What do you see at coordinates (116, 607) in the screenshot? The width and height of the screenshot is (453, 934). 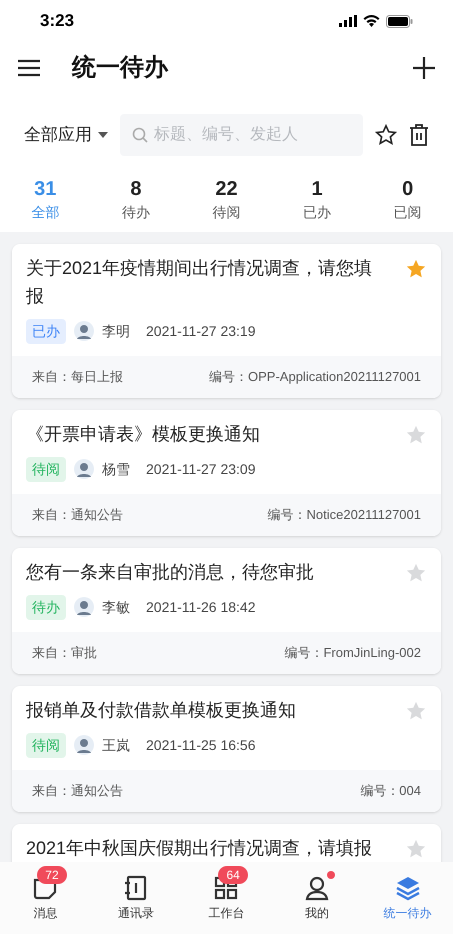 I see `person-name: 李敏` at bounding box center [116, 607].